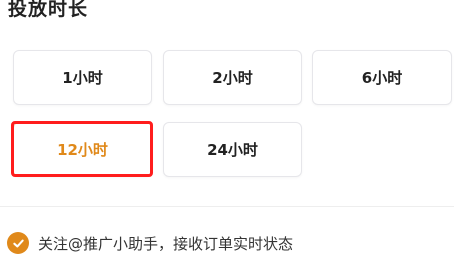 This screenshot has width=454, height=263. What do you see at coordinates (82, 149) in the screenshot?
I see `duration-option-12h: 12小时` at bounding box center [82, 149].